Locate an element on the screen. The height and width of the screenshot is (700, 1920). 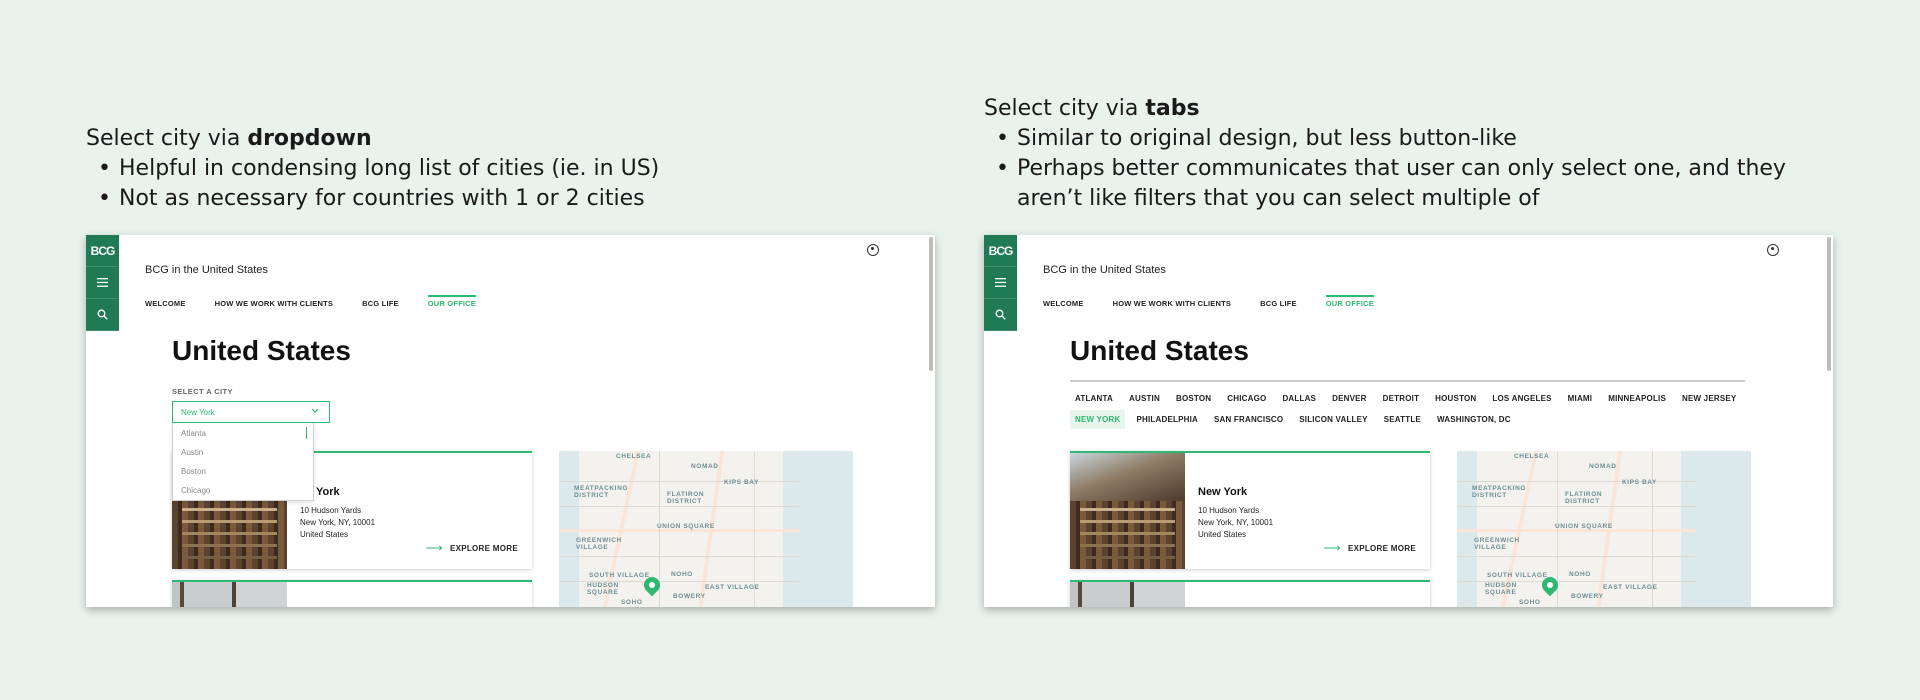
annotation-title: Select city via tabs is located at coordinates (1092, 108).